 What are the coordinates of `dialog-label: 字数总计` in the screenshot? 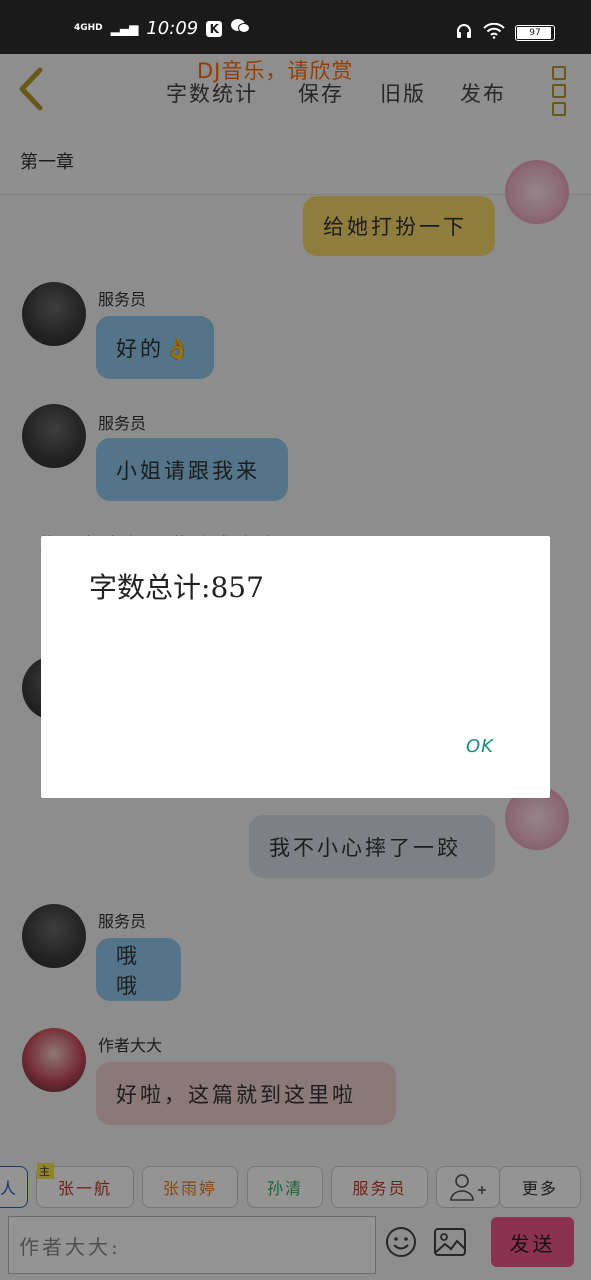 It's located at (145, 587).